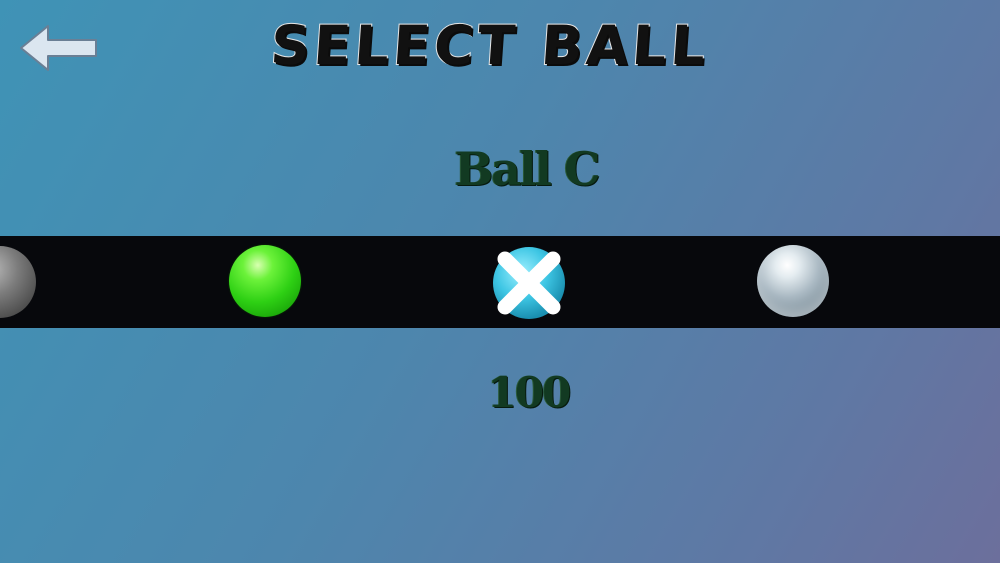  Describe the element at coordinates (18, 282) in the screenshot. I see `gray-ball` at that location.